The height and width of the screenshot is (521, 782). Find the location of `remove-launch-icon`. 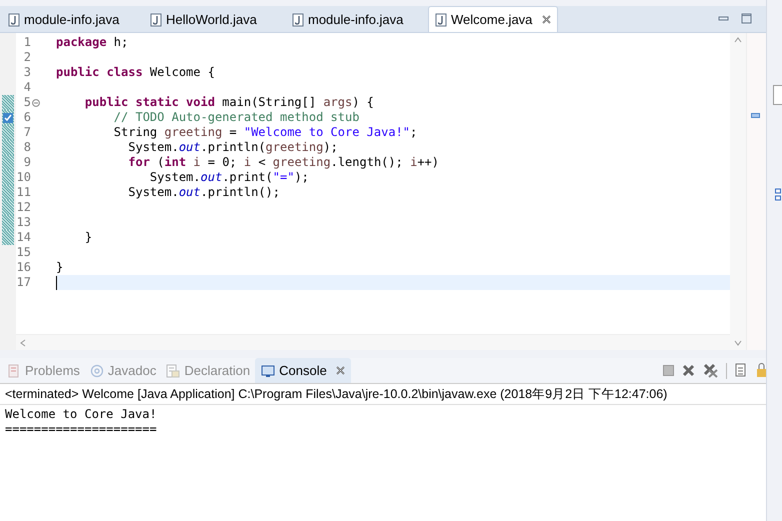

remove-launch-icon is located at coordinates (688, 370).